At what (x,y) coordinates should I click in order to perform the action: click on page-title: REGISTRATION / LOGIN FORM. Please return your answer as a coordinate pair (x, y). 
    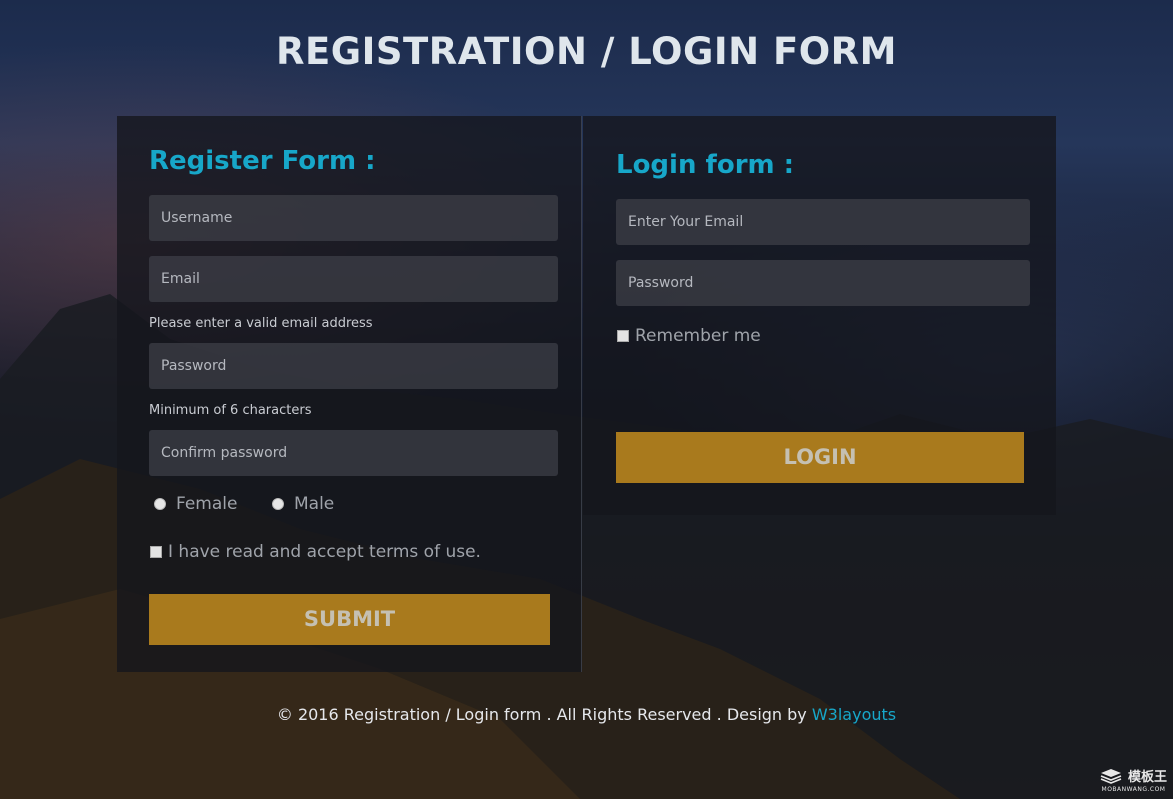
    Looking at the image, I should click on (586, 51).